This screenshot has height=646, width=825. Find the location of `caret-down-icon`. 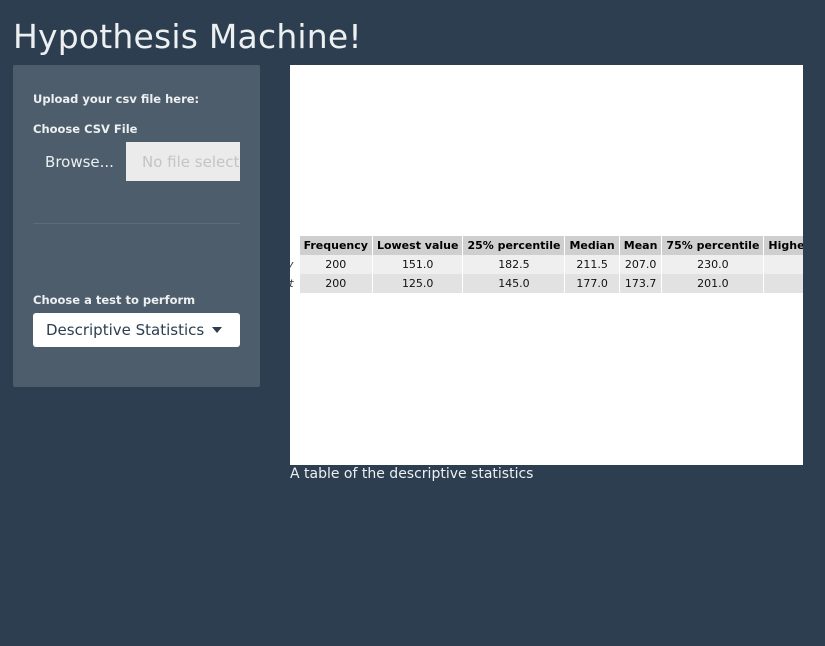

caret-down-icon is located at coordinates (217, 330).